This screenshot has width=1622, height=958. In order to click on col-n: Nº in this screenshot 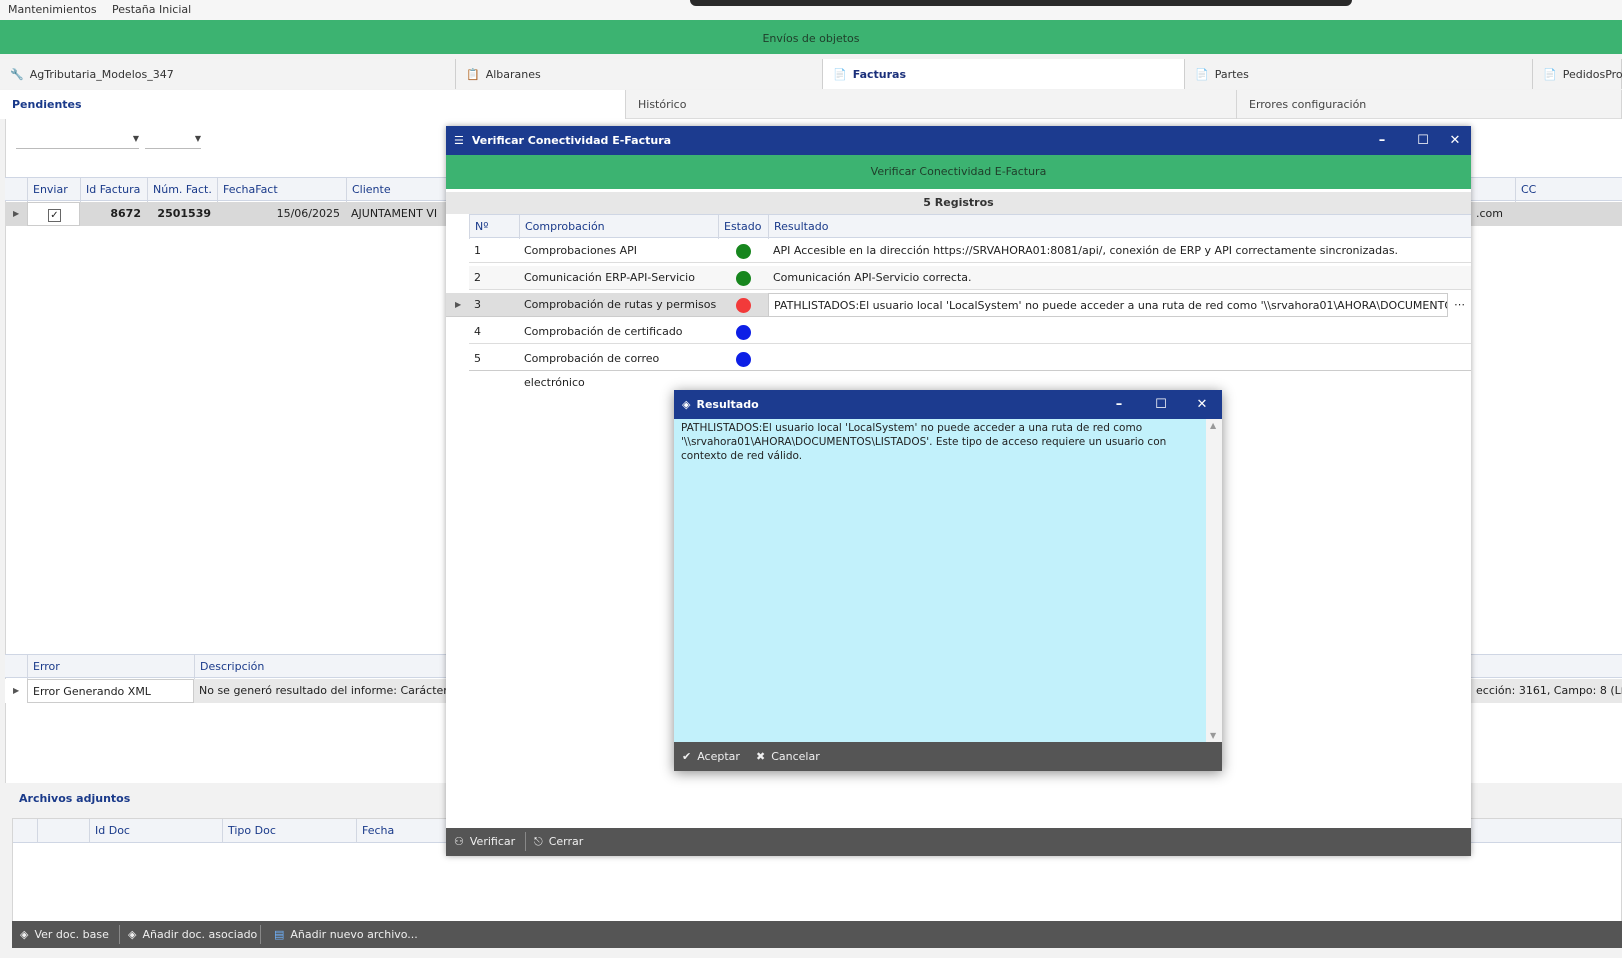, I will do `click(494, 227)`.